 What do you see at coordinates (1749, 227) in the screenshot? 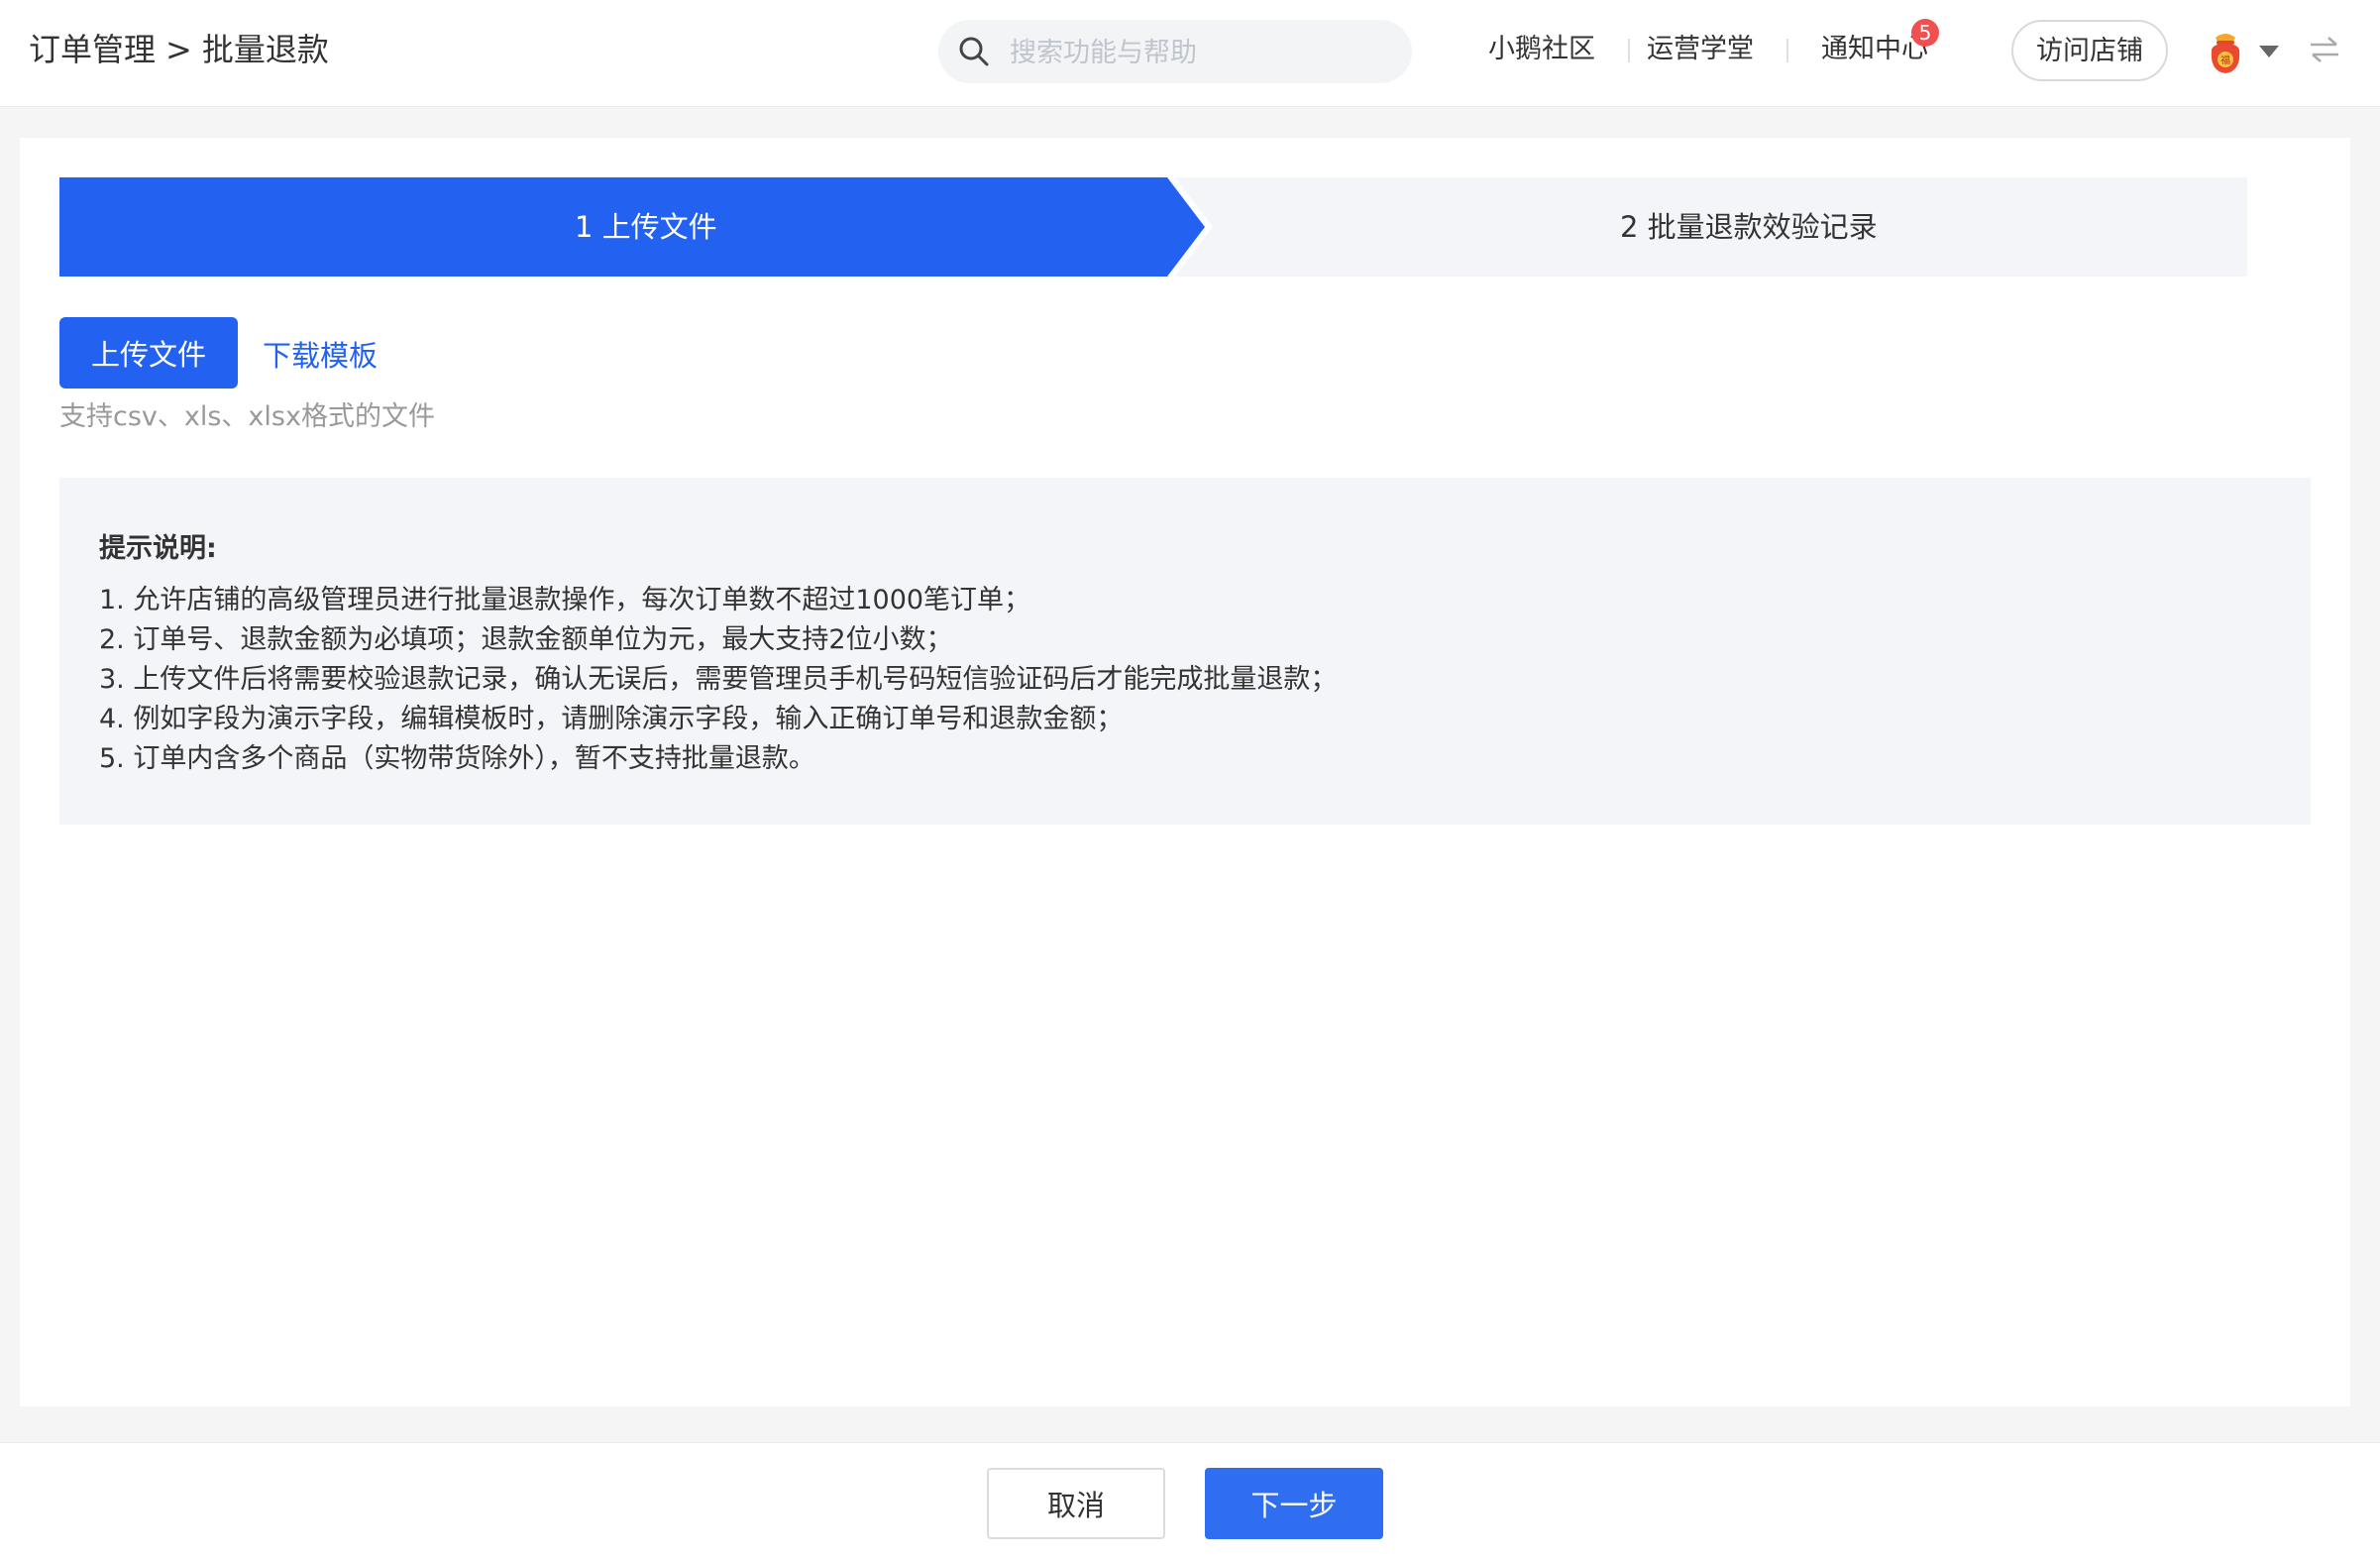
I see `step-2-label: 2 批量退款效验记录` at bounding box center [1749, 227].